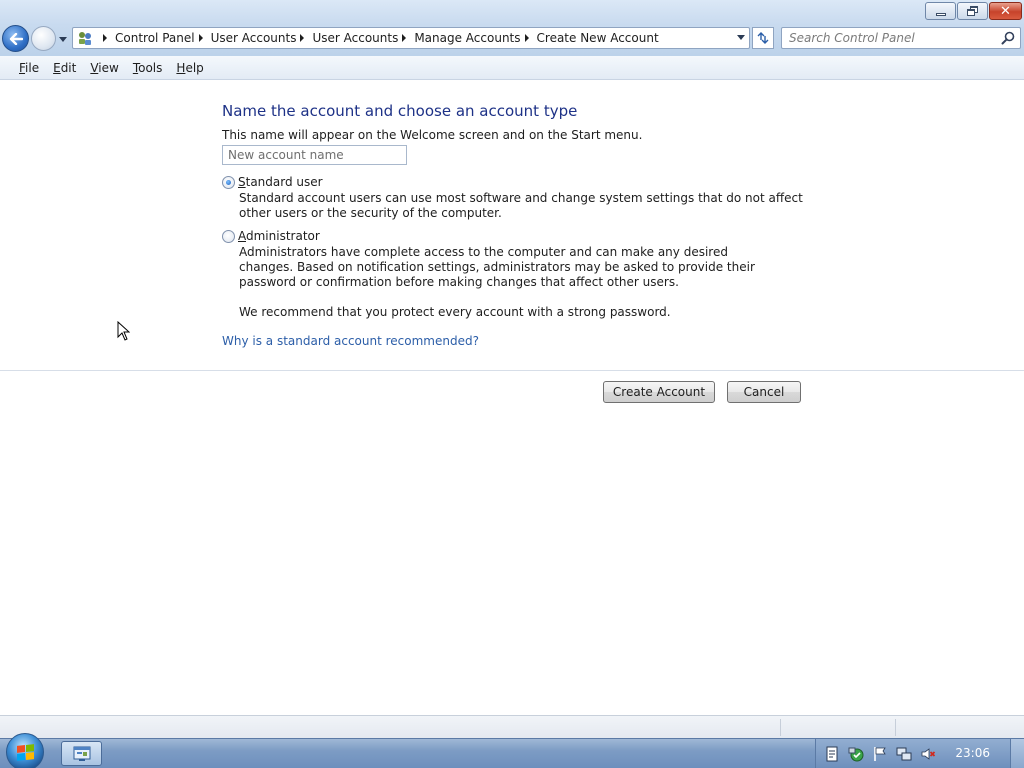  I want to click on chevron-down-icon, so click(63, 39).